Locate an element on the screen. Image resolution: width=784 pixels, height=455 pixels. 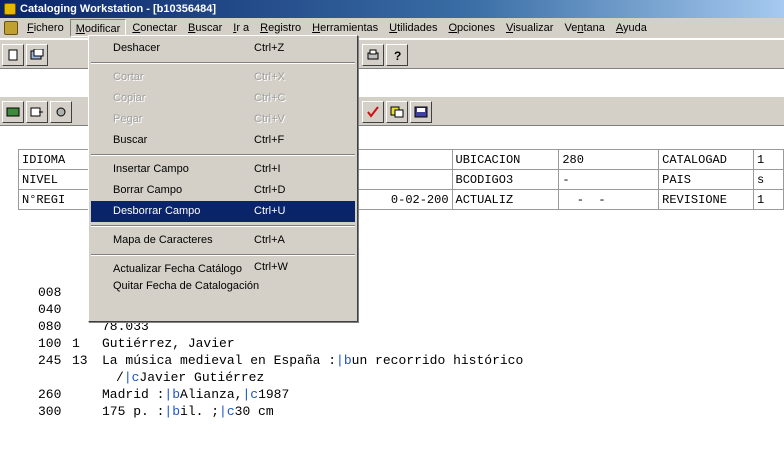
menu-ayuda: Ayuda is located at coordinates (631, 28).